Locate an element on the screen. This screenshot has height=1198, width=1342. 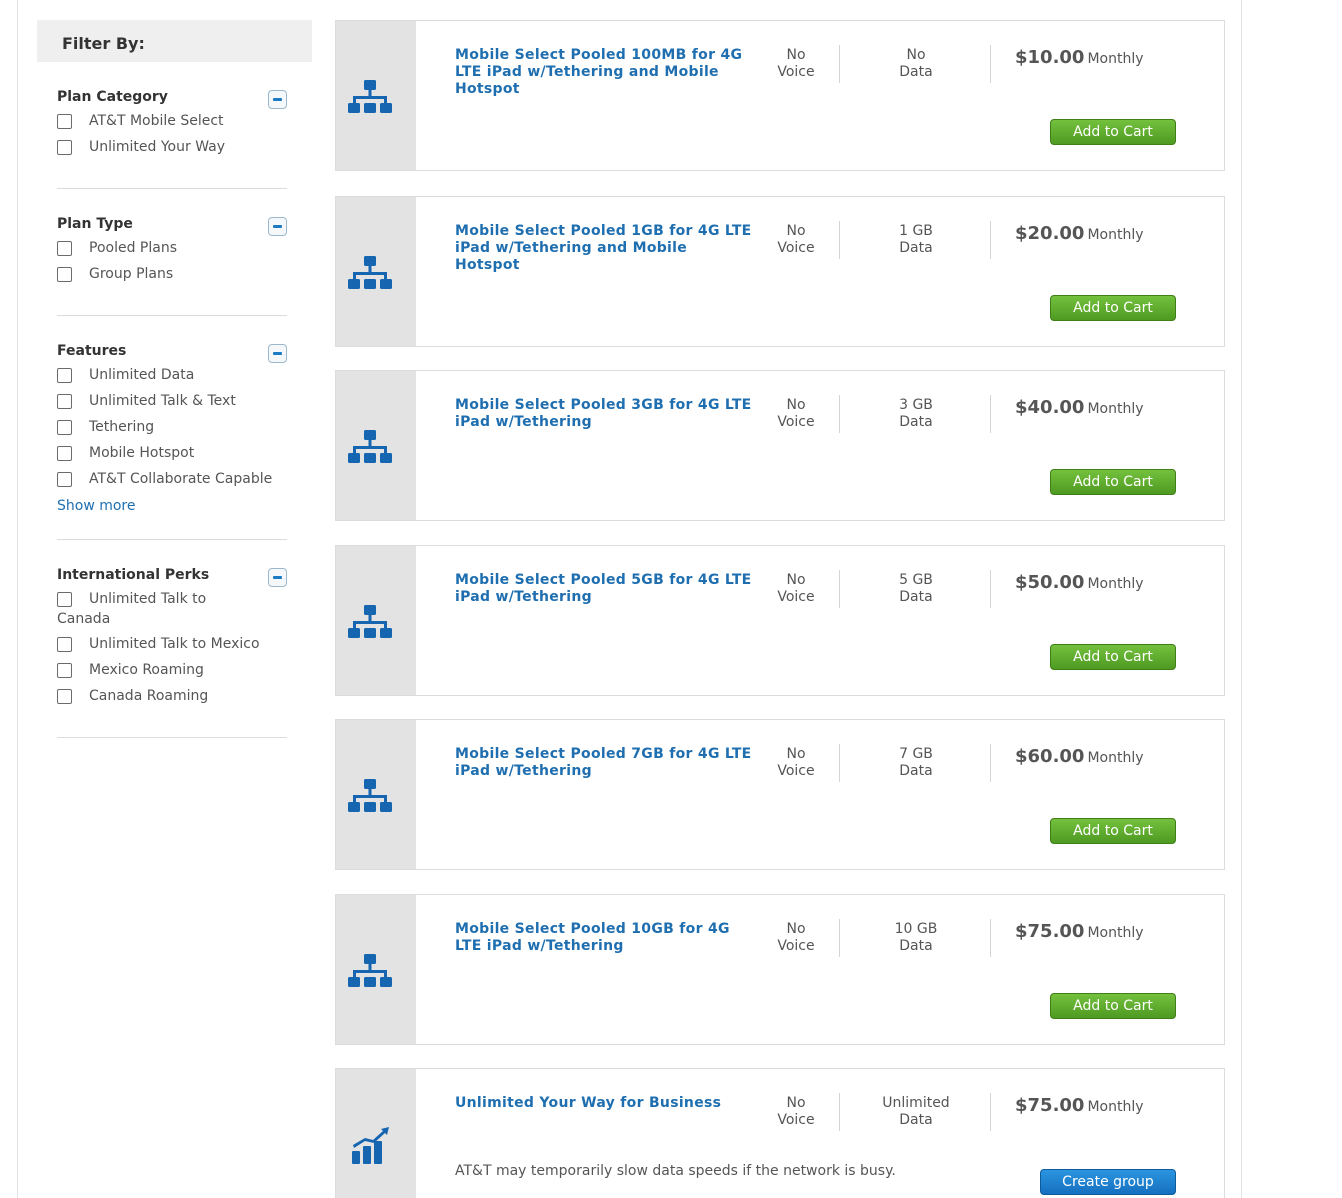
filter-option-unlimited-your-way: Unlimited Your Way is located at coordinates (141, 147).